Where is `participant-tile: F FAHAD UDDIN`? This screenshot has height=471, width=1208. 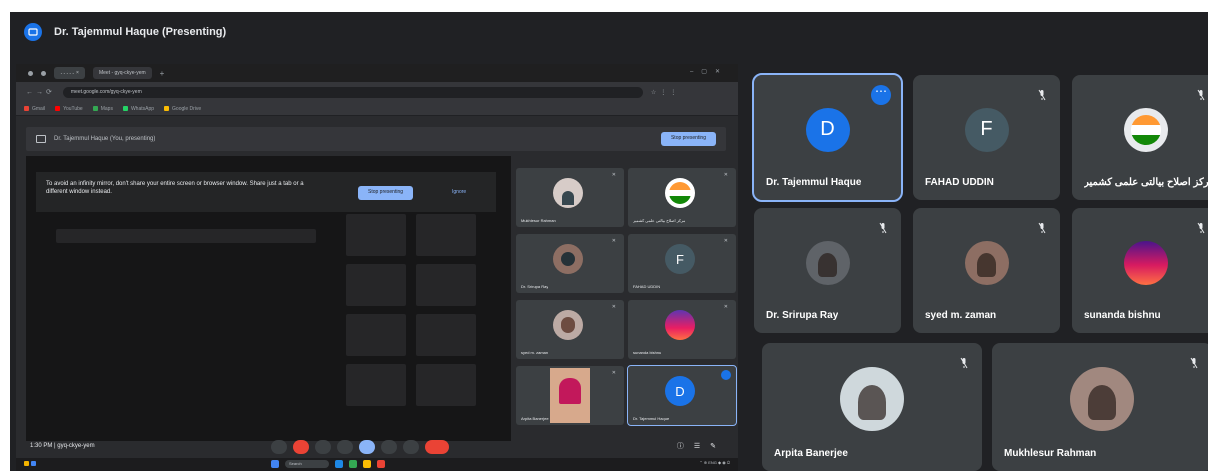 participant-tile: F FAHAD UDDIN is located at coordinates (986, 137).